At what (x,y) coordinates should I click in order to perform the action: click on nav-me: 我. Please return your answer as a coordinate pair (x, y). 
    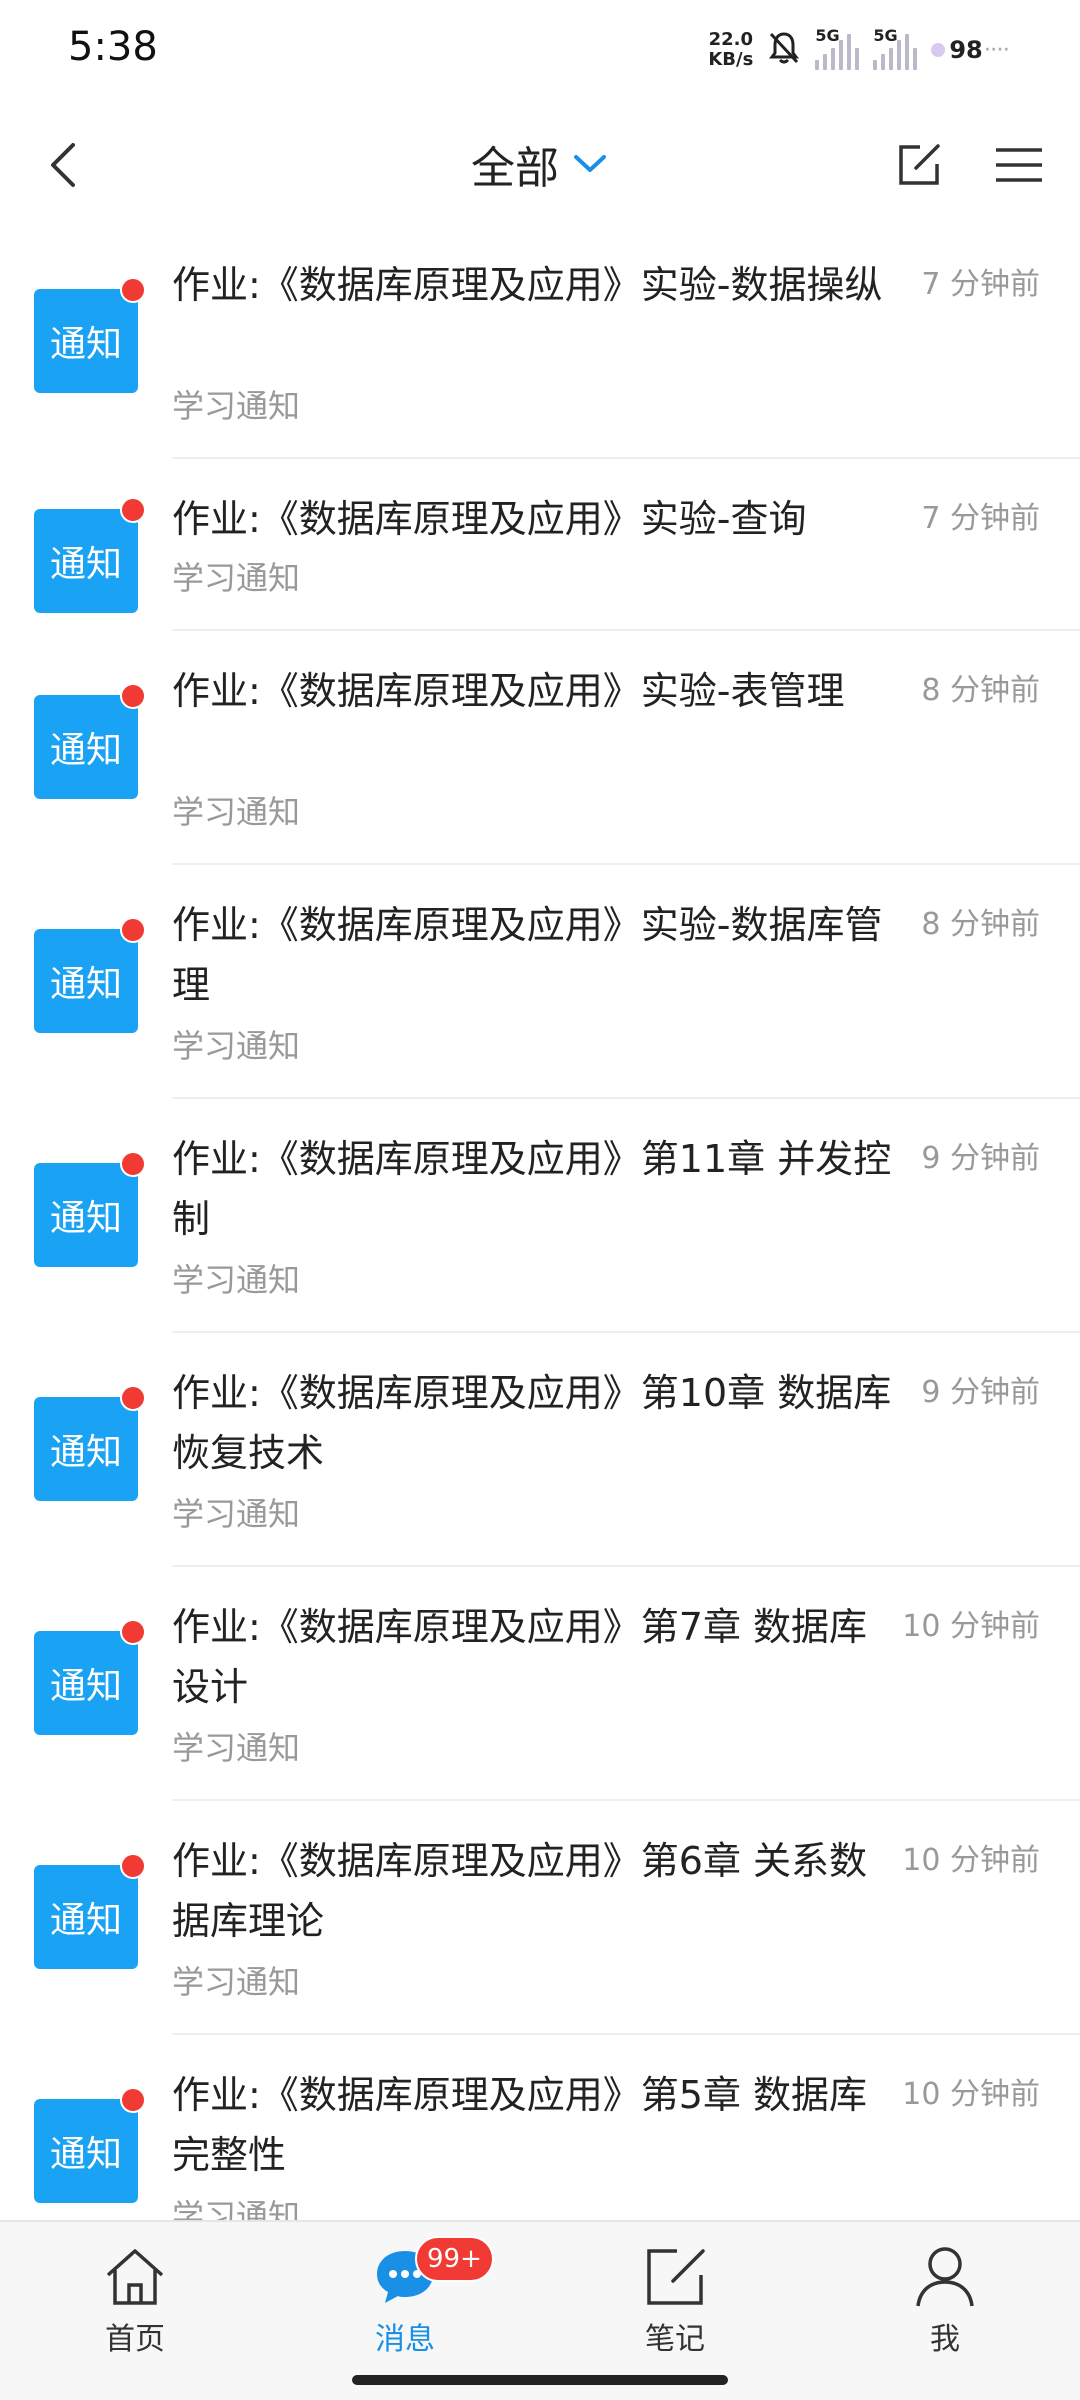
    Looking at the image, I should click on (945, 2302).